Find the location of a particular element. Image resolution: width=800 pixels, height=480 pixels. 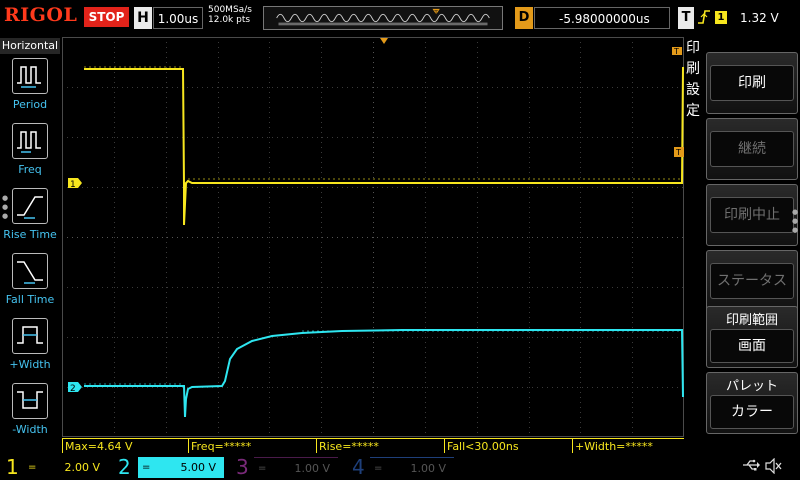

menu-page-dots: ● ● ● is located at coordinates (795, 221).